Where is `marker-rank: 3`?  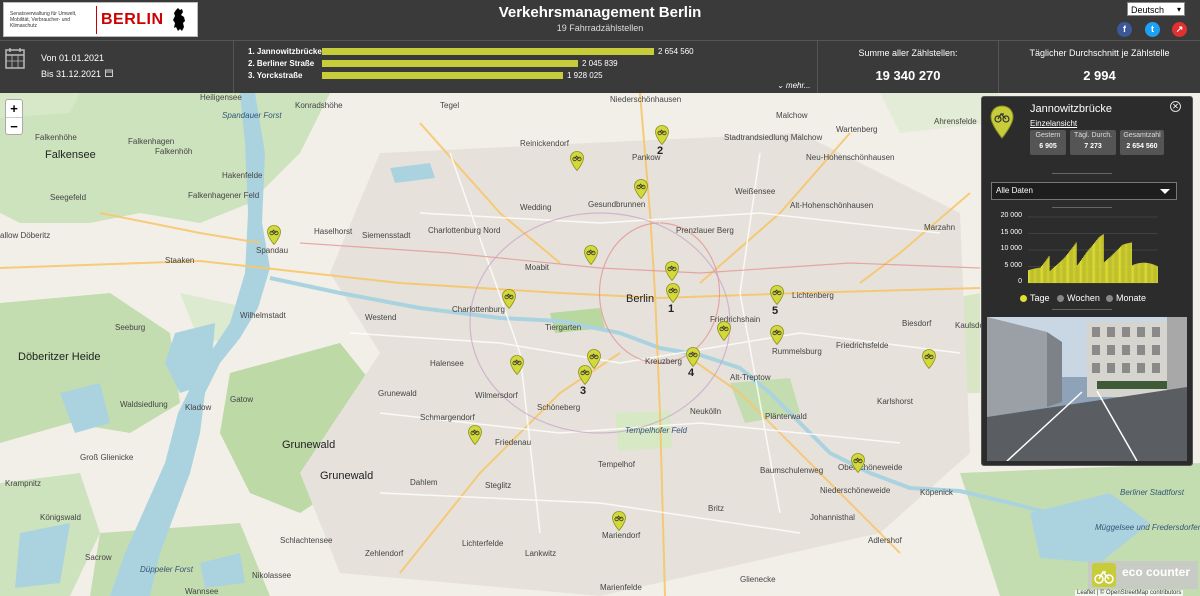 marker-rank: 3 is located at coordinates (583, 391).